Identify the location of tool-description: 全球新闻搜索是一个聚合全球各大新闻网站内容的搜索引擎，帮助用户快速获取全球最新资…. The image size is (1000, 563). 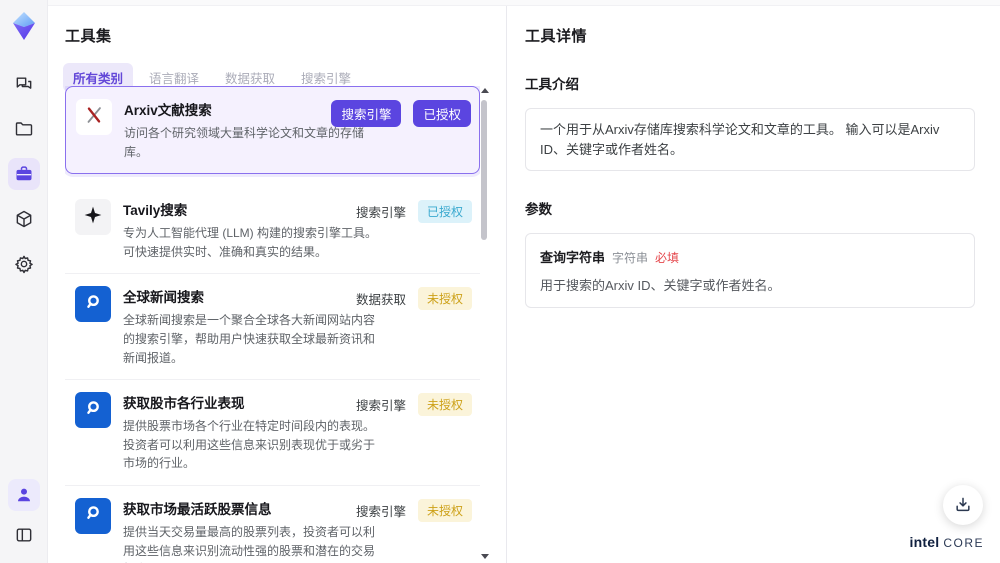
(249, 339).